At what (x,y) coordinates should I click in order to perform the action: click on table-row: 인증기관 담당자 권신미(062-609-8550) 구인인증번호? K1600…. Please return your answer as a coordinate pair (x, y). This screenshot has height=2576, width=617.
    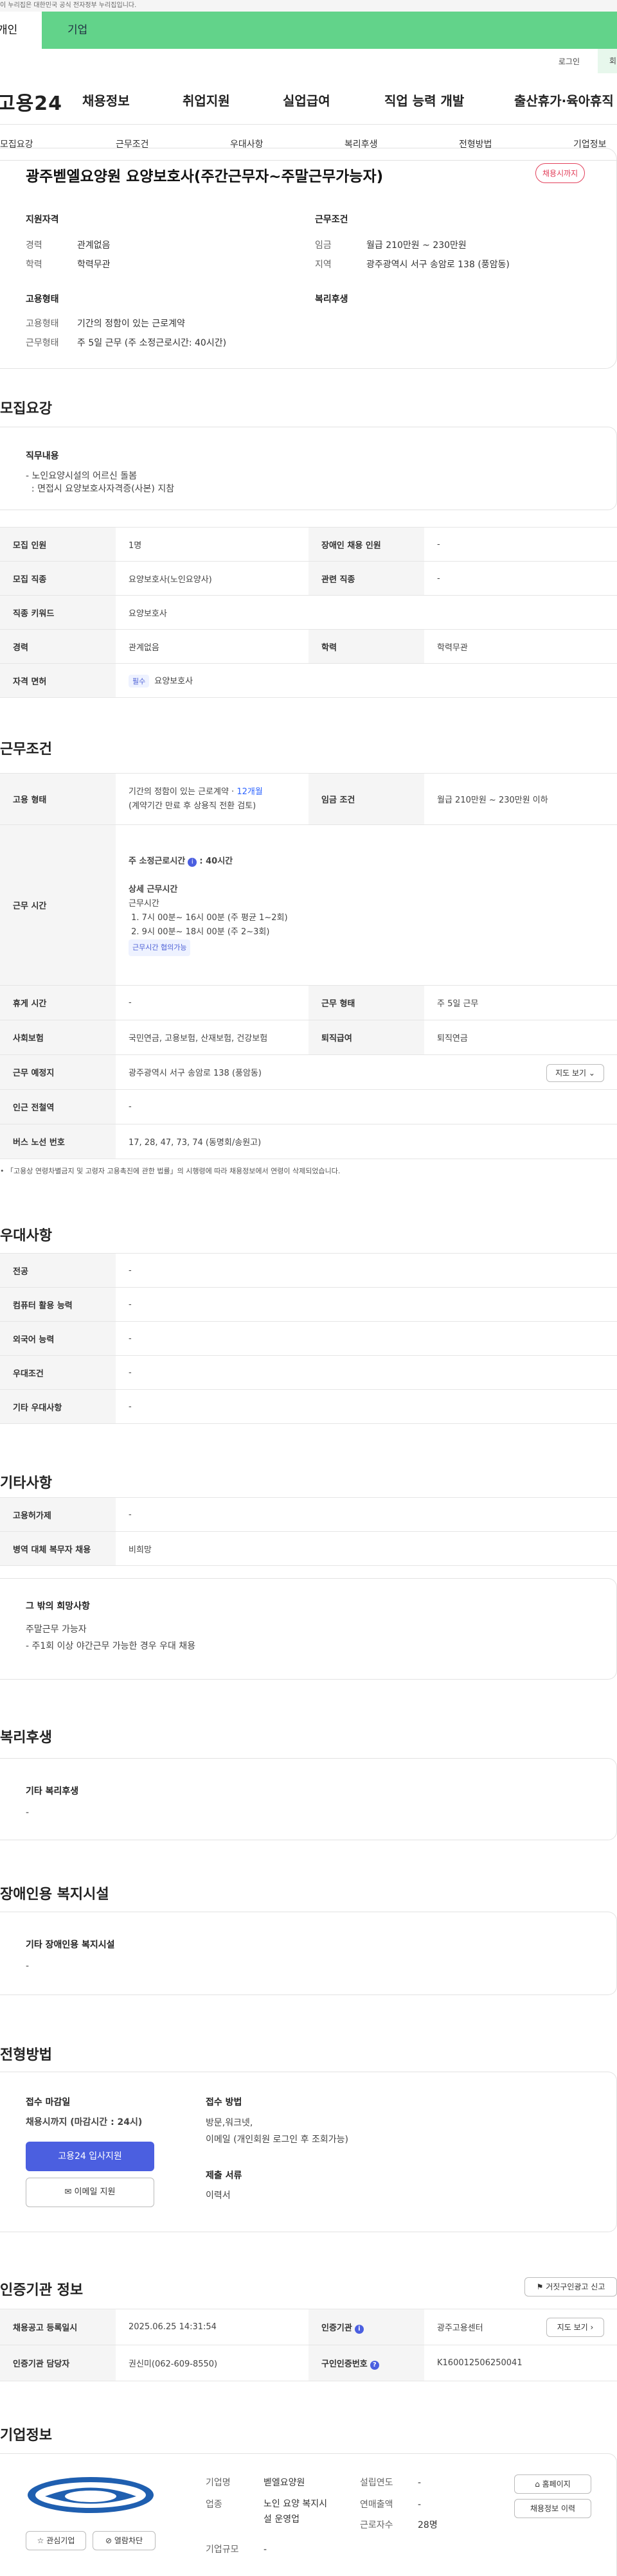
    Looking at the image, I should click on (308, 2363).